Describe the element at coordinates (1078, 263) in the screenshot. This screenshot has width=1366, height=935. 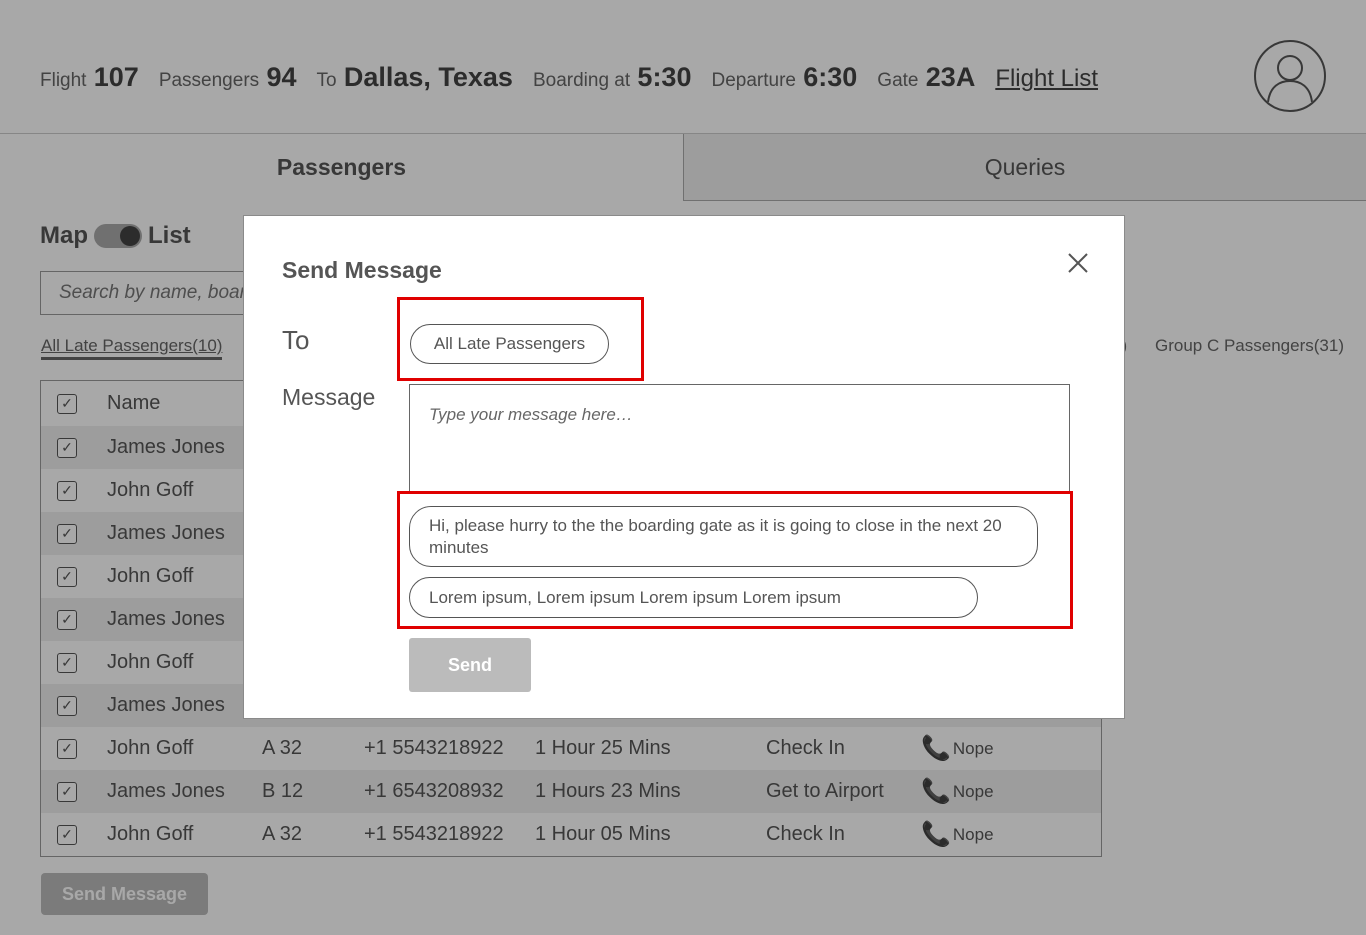
I see `close-icon` at that location.